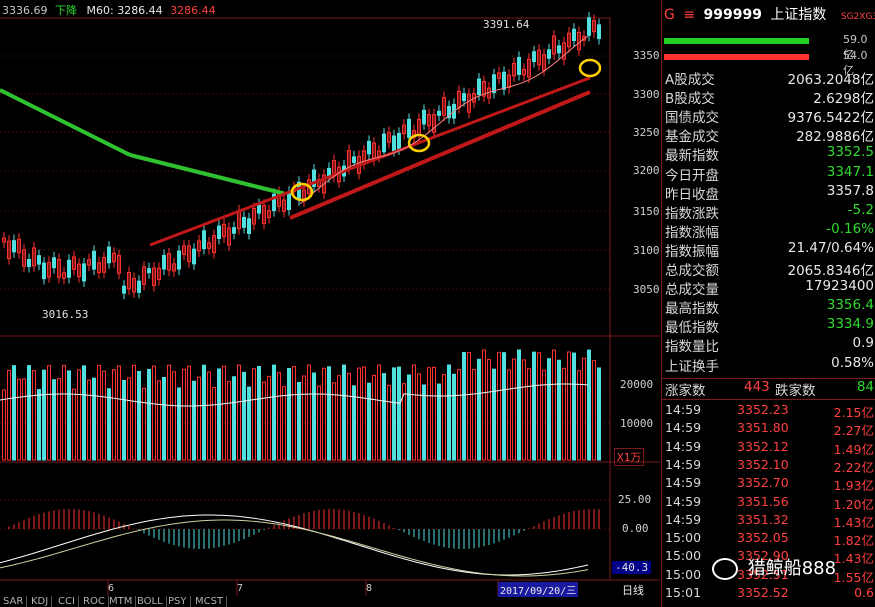 The height and width of the screenshot is (607, 875). Describe the element at coordinates (736, 57) in the screenshot. I see `sell-volume-bar` at that location.